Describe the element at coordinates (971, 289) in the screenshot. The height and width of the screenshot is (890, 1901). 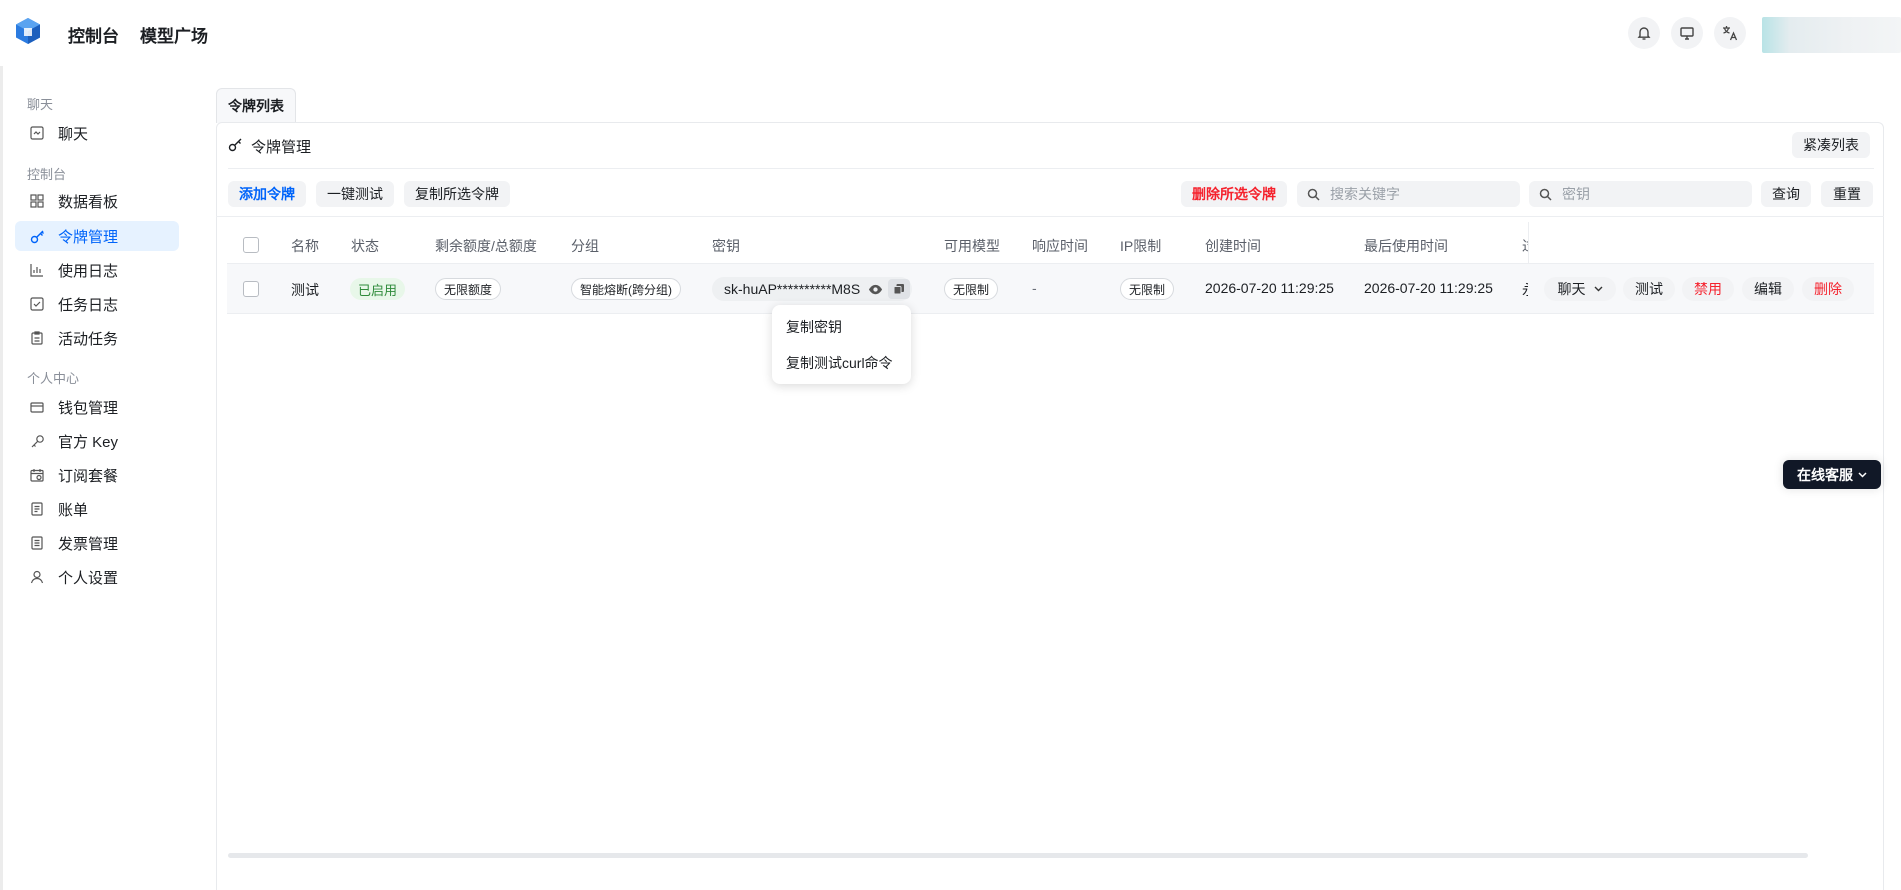
I see `models-tag: 无限制` at that location.